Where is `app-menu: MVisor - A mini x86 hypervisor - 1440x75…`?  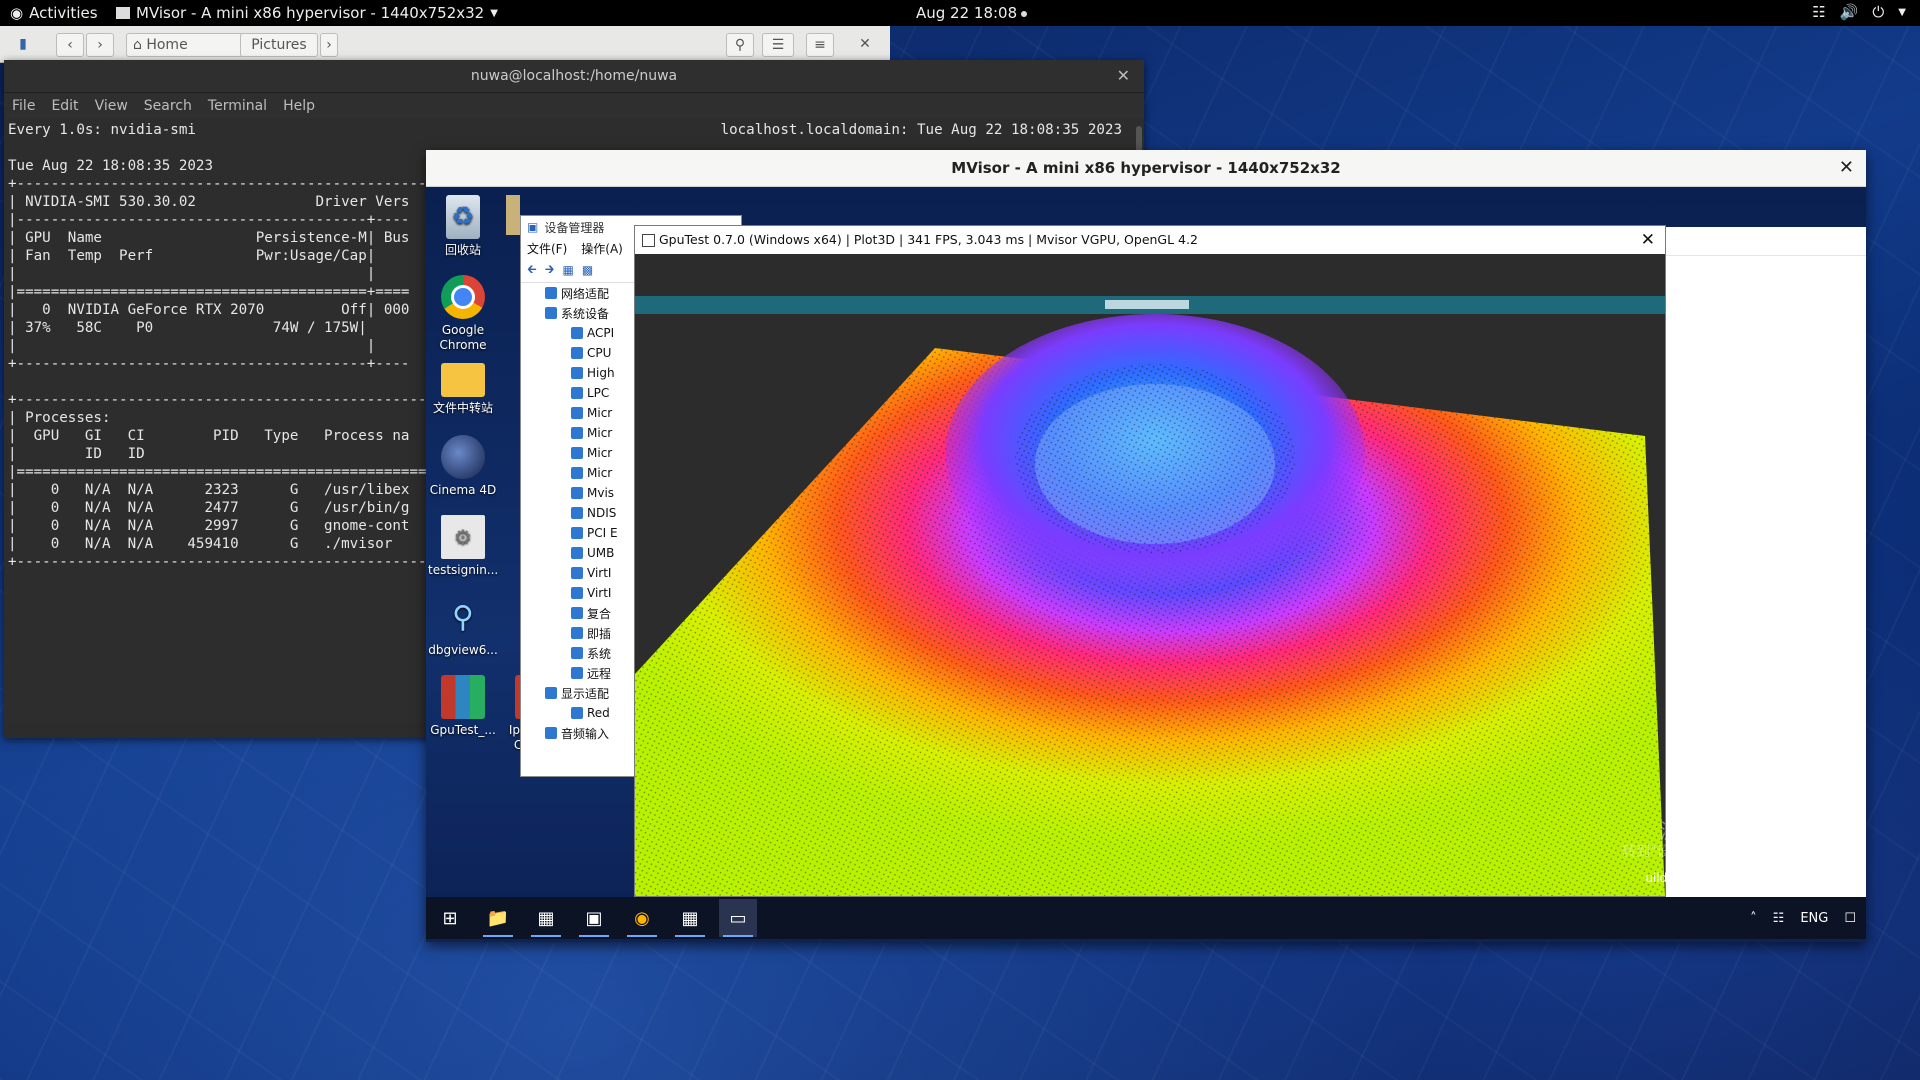 app-menu: MVisor - A mini x86 hypervisor - 1440x75… is located at coordinates (307, 13).